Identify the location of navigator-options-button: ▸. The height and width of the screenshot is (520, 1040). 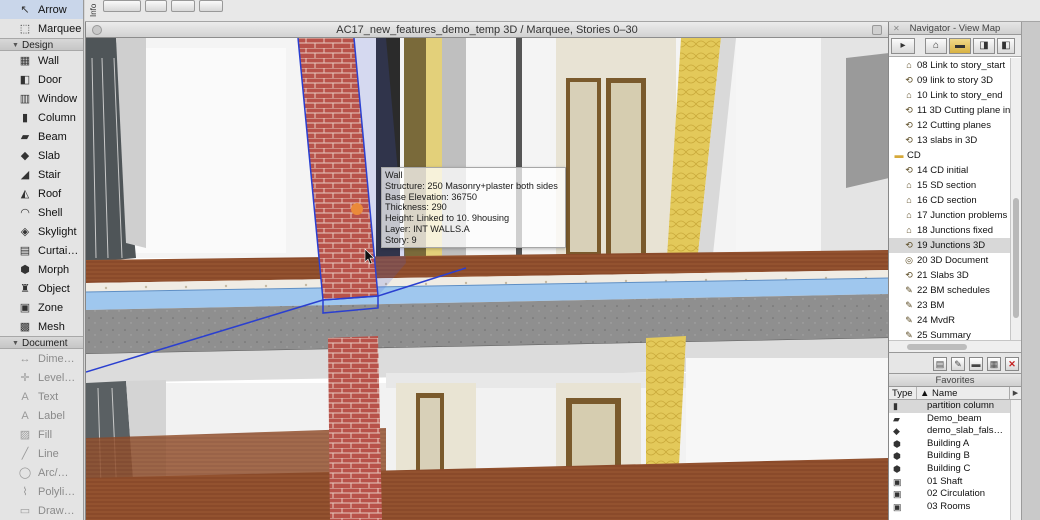
(903, 46).